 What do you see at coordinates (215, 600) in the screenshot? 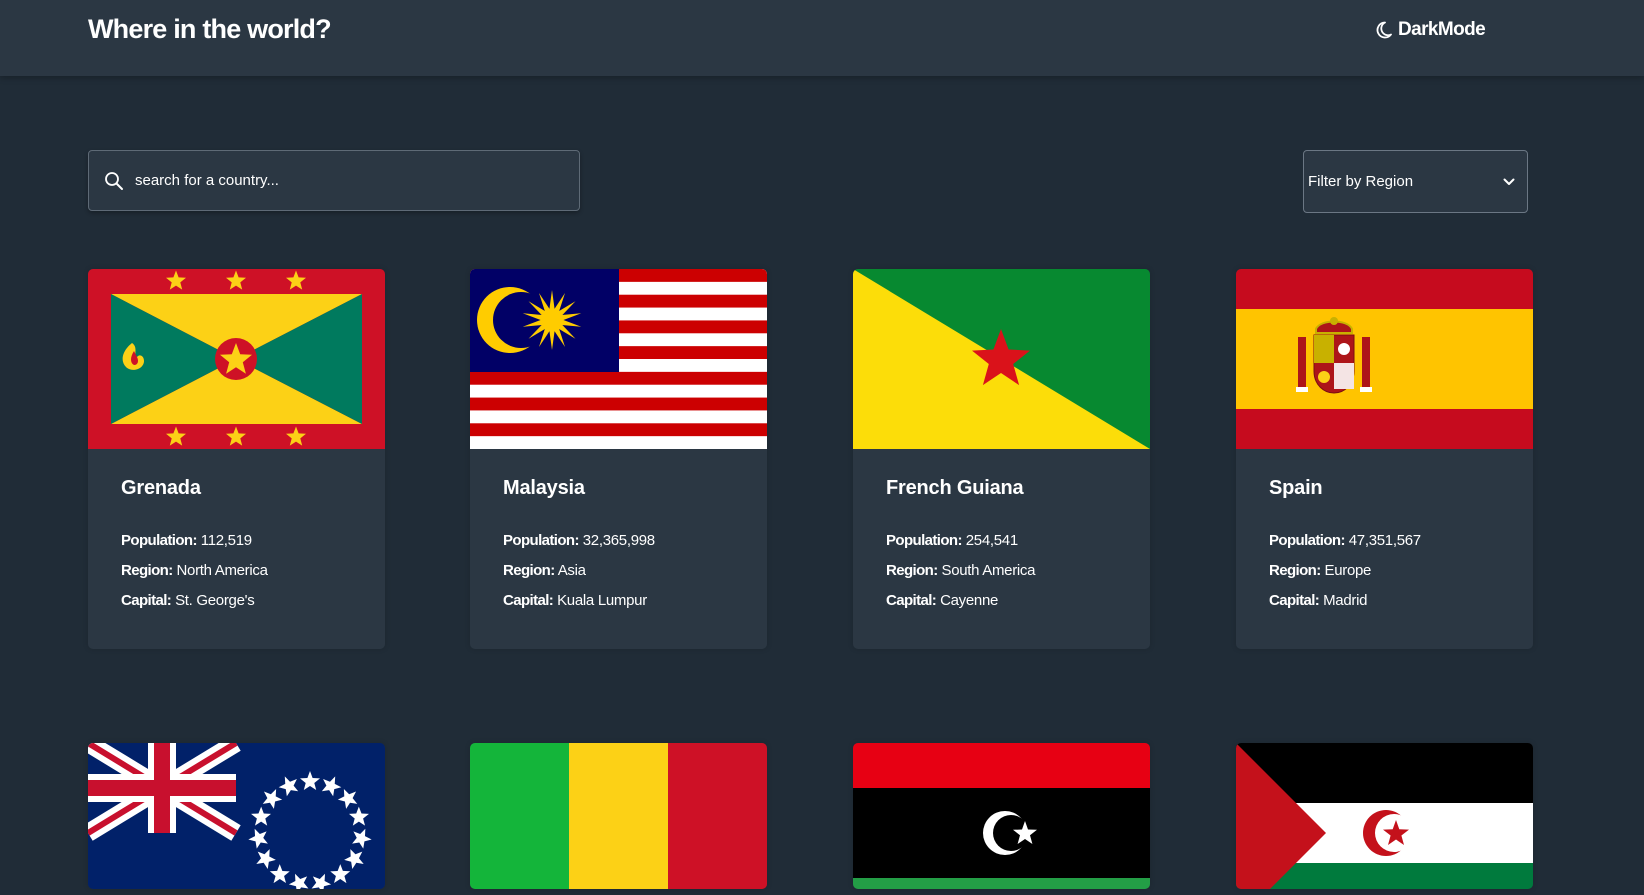
I see `capital-value: St. George's` at bounding box center [215, 600].